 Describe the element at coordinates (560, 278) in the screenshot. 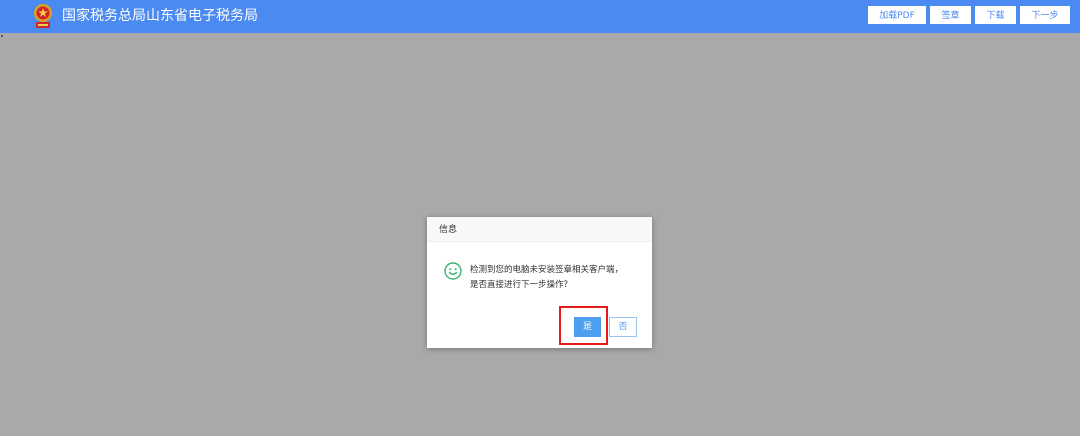

I see `dialog-message: 检测到您的电脑未安装签章相关客户端， 是否直接进行下一步操作？` at that location.